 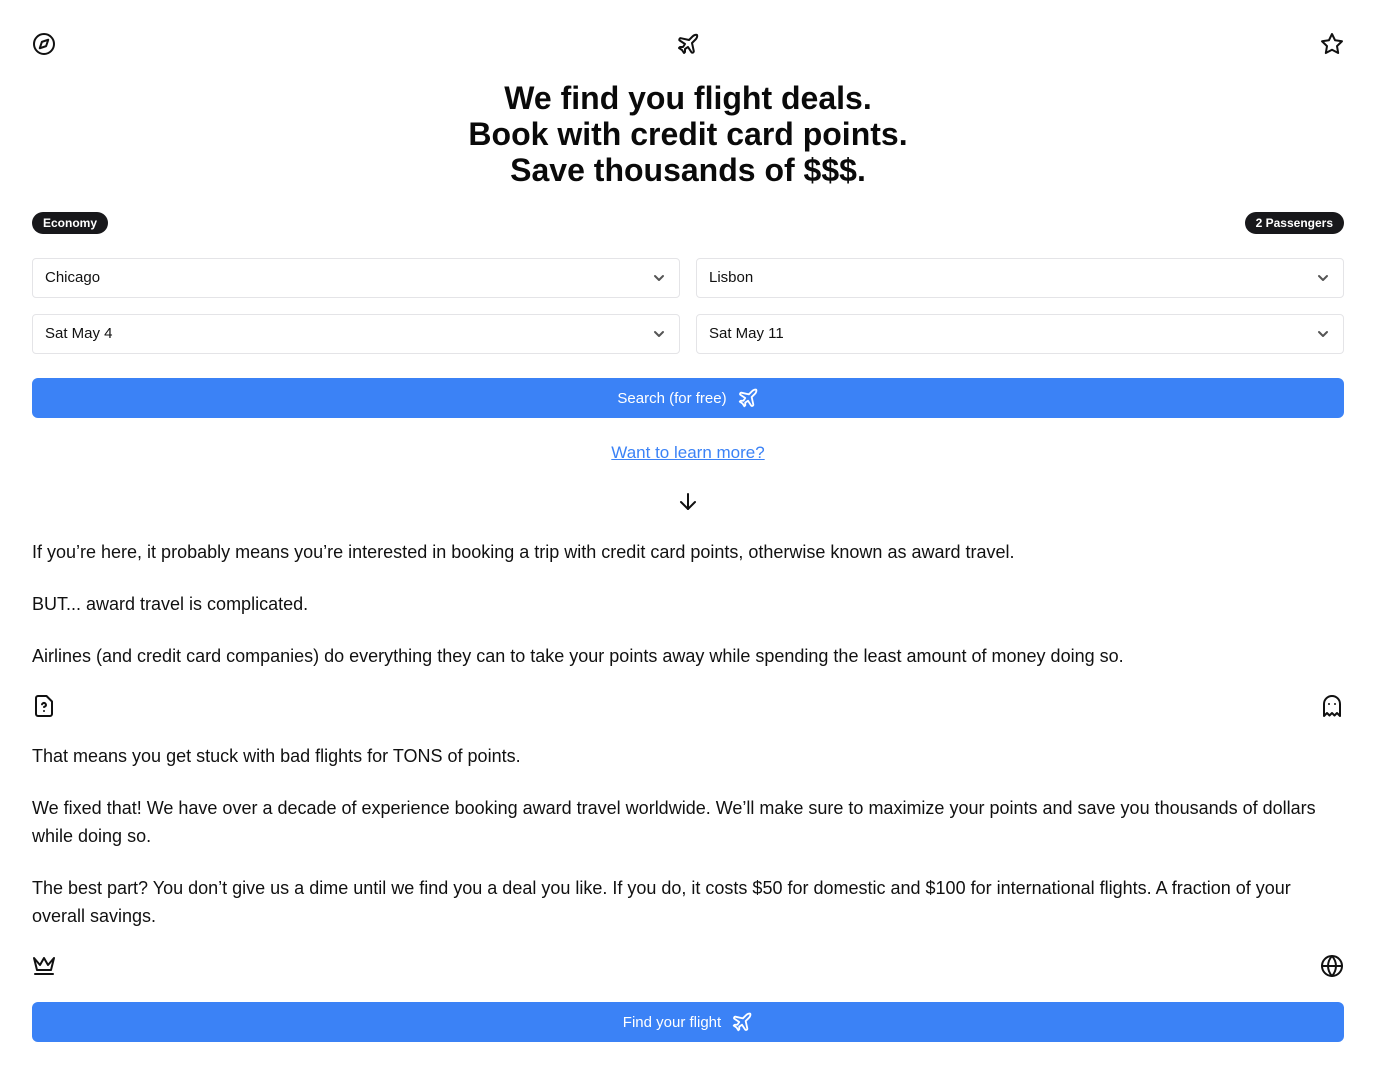 I want to click on search-button-label: Search (for free), so click(x=672, y=398).